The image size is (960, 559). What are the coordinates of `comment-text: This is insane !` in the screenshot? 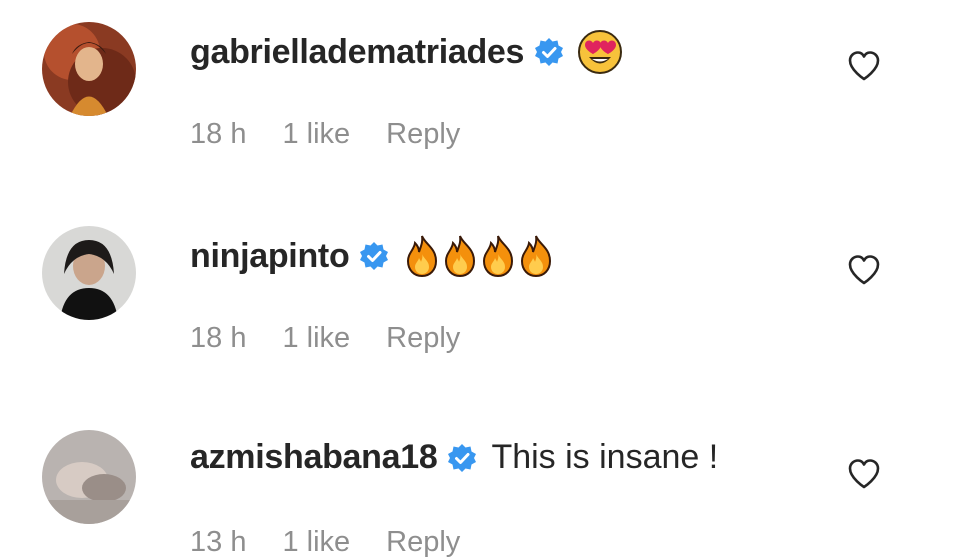 It's located at (605, 457).